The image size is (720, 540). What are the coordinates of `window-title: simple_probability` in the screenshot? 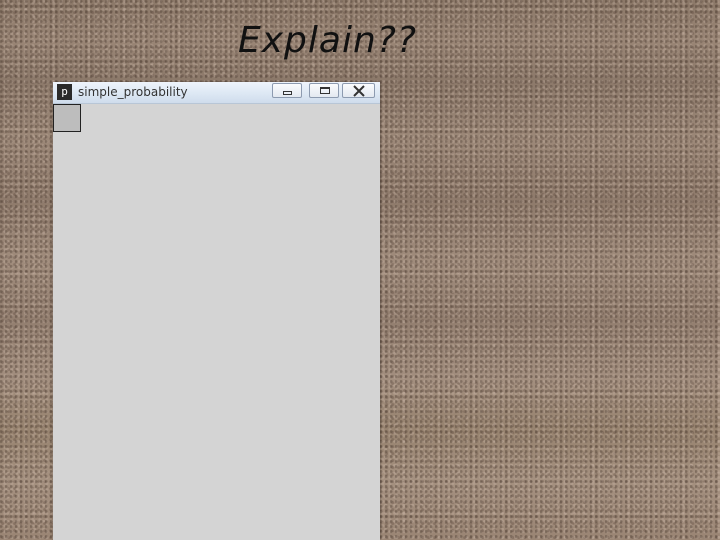 It's located at (133, 92).